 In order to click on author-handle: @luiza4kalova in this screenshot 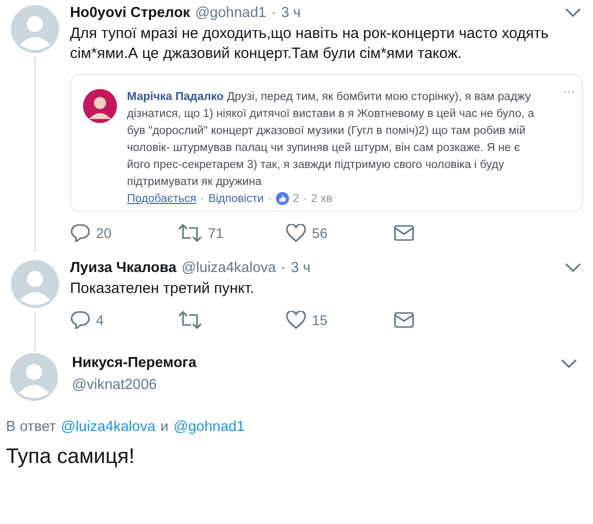, I will do `click(228, 268)`.